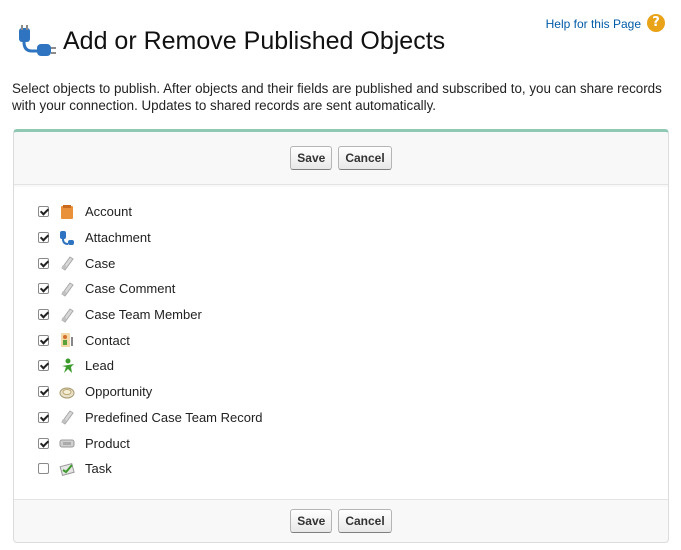 This screenshot has height=550, width=681. I want to click on attachment-plug-icon, so click(67, 237).